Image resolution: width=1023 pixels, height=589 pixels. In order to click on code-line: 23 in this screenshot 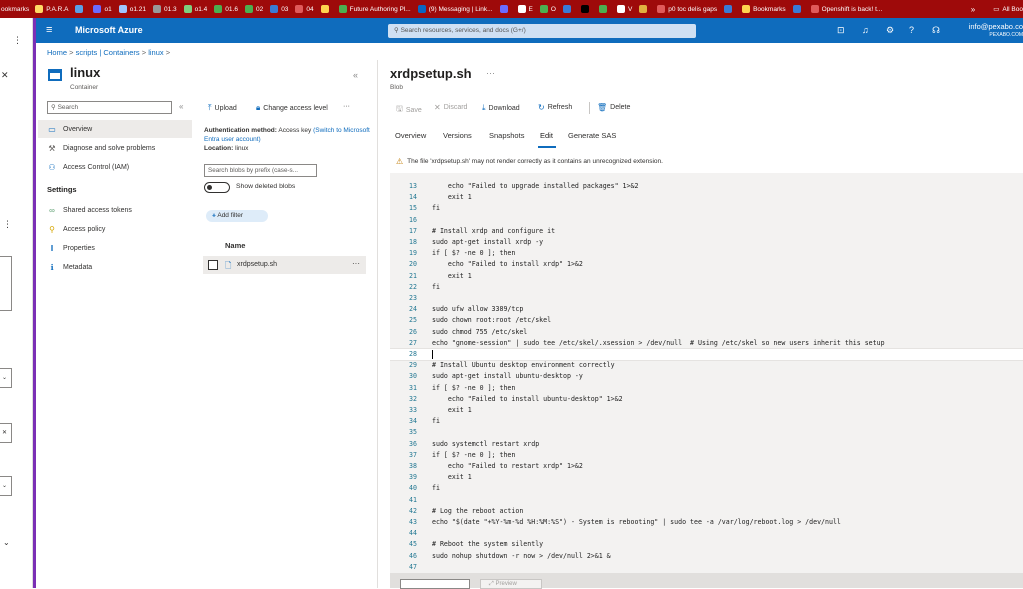, I will do `click(706, 298)`.